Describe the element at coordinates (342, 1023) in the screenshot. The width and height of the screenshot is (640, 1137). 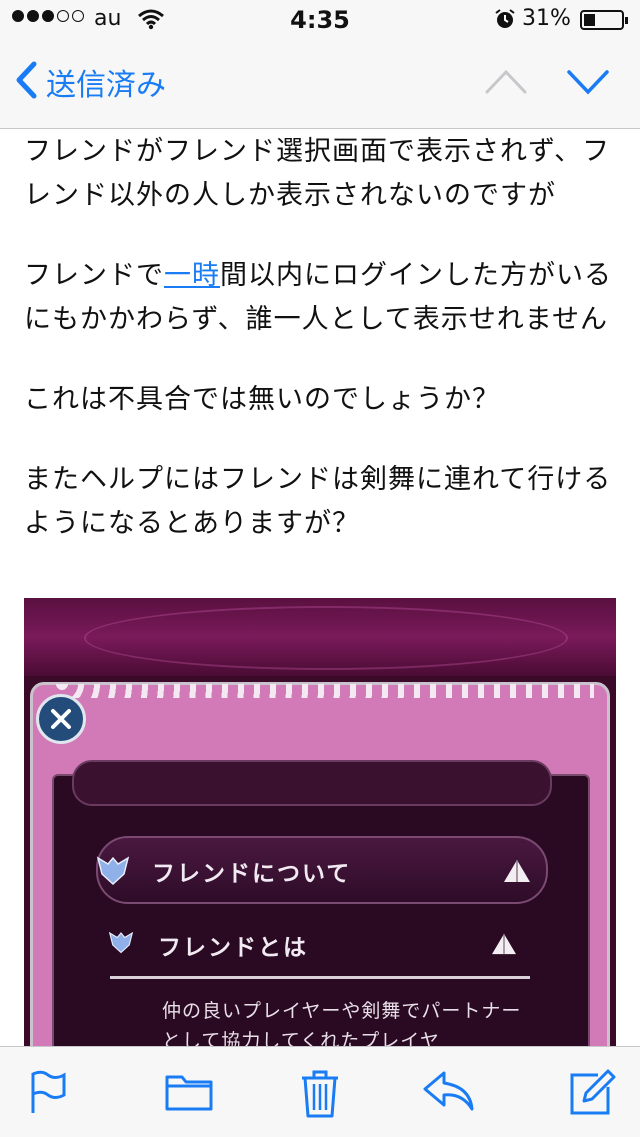
I see `image-description: 仲の良いプレイヤーや剣舞でパートナーとして協力してくれたプレイヤ` at that location.